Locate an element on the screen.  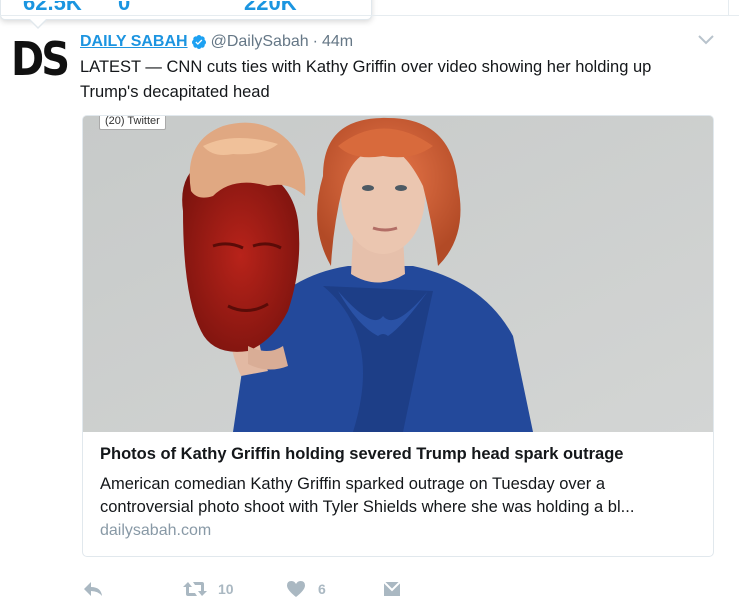
tweet-divider is located at coordinates (369, 15).